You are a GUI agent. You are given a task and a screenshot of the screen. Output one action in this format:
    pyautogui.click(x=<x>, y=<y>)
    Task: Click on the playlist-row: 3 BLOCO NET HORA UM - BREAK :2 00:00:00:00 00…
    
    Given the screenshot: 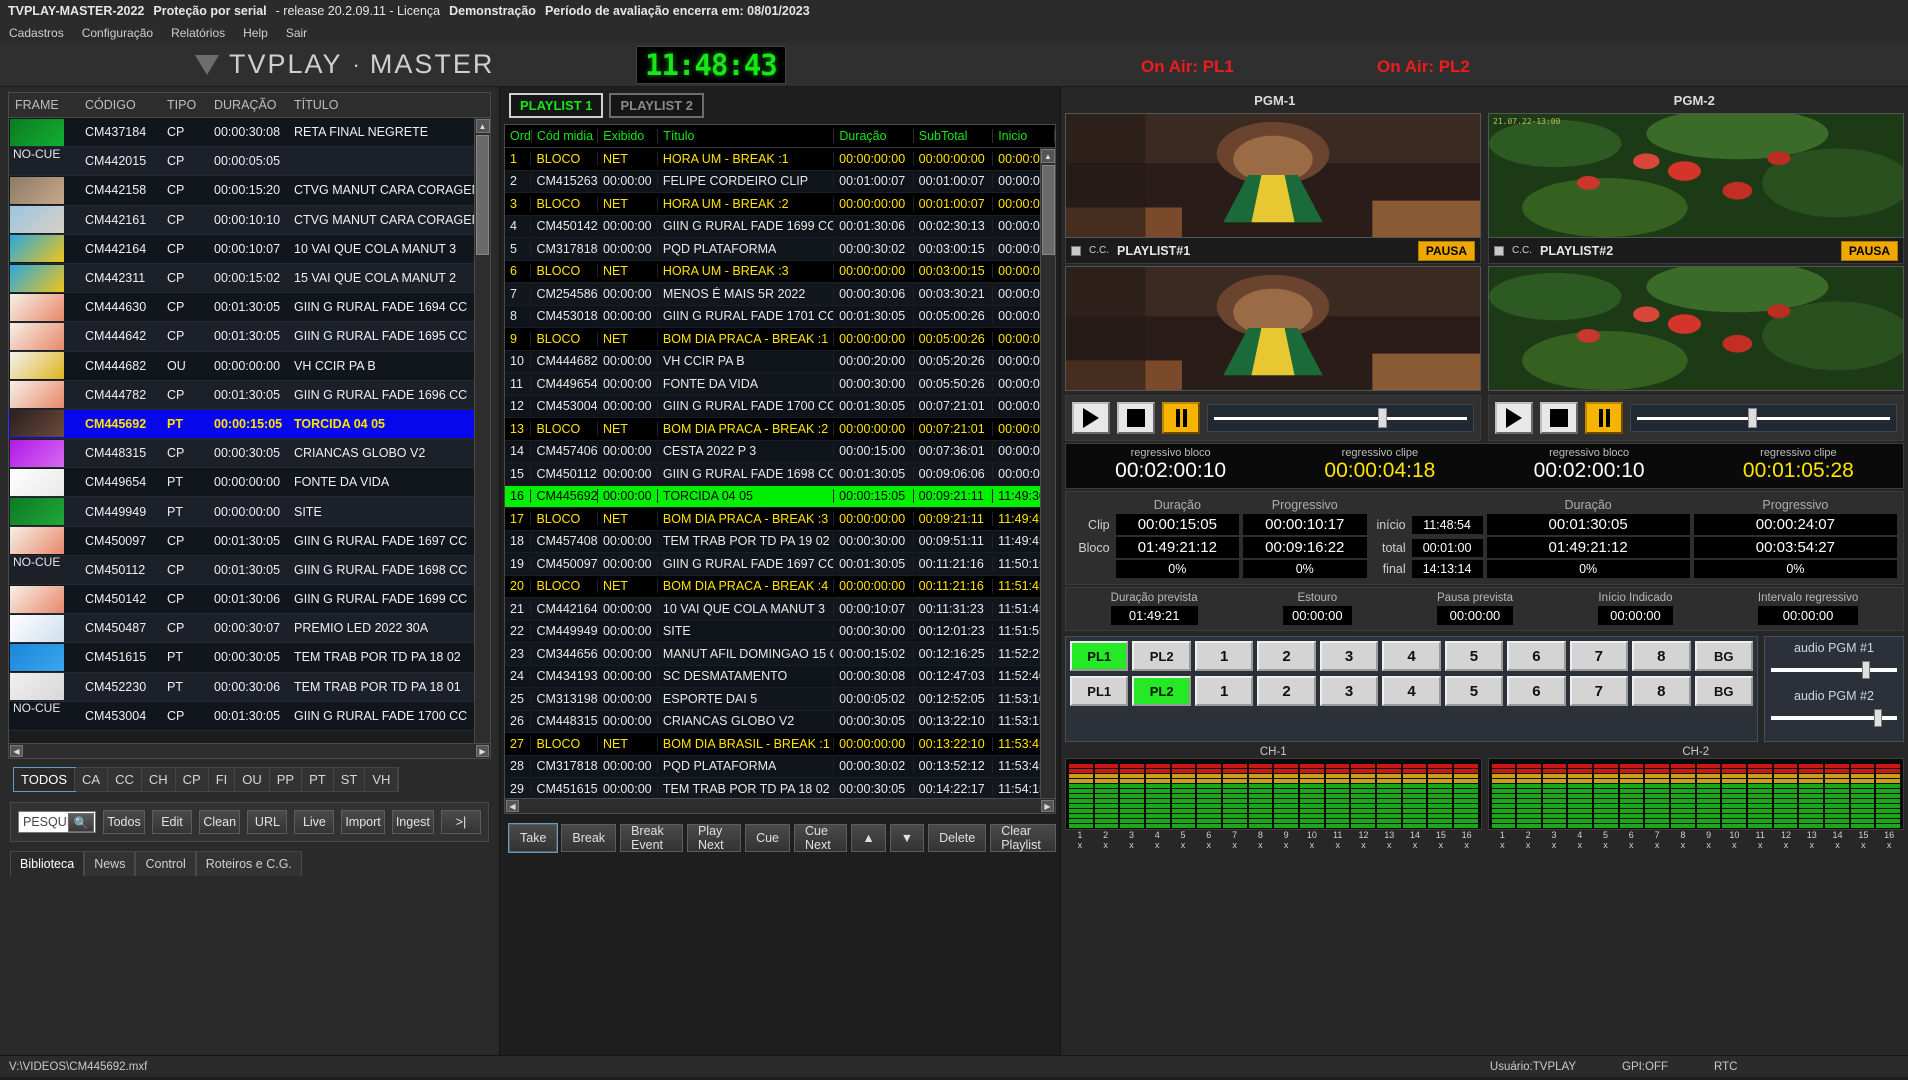 What is the action you would take?
    pyautogui.click(x=780, y=204)
    